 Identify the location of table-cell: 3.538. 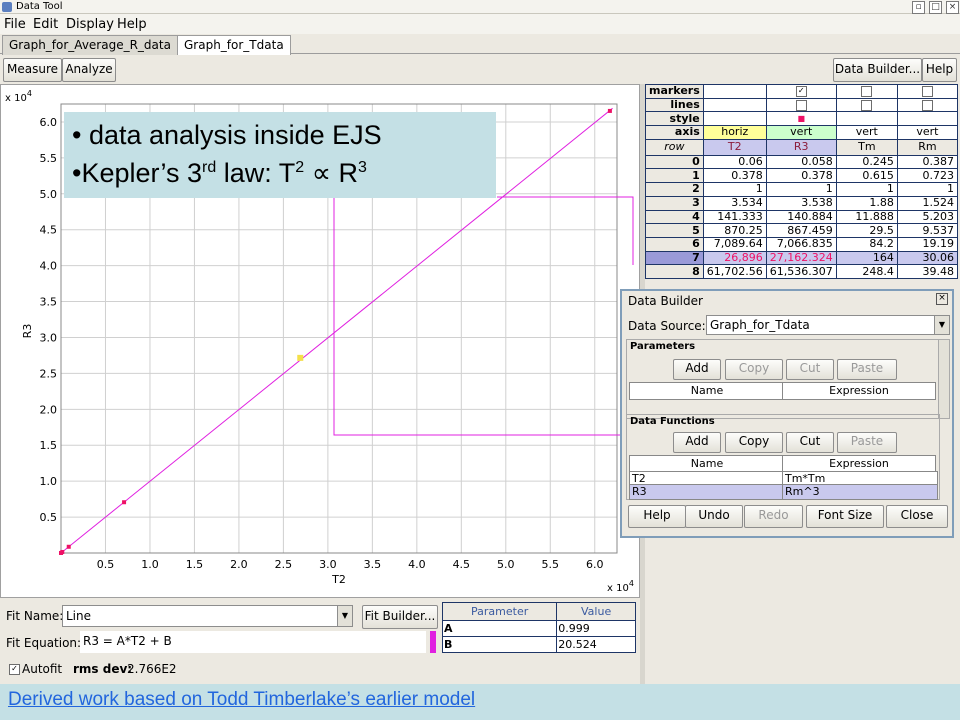
(801, 203).